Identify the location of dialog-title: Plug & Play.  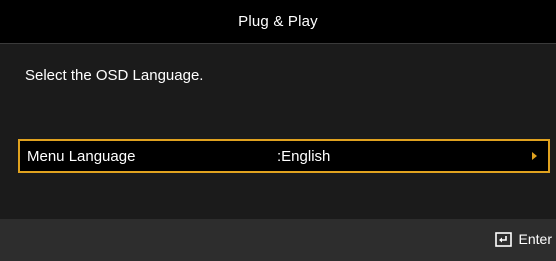
(278, 21).